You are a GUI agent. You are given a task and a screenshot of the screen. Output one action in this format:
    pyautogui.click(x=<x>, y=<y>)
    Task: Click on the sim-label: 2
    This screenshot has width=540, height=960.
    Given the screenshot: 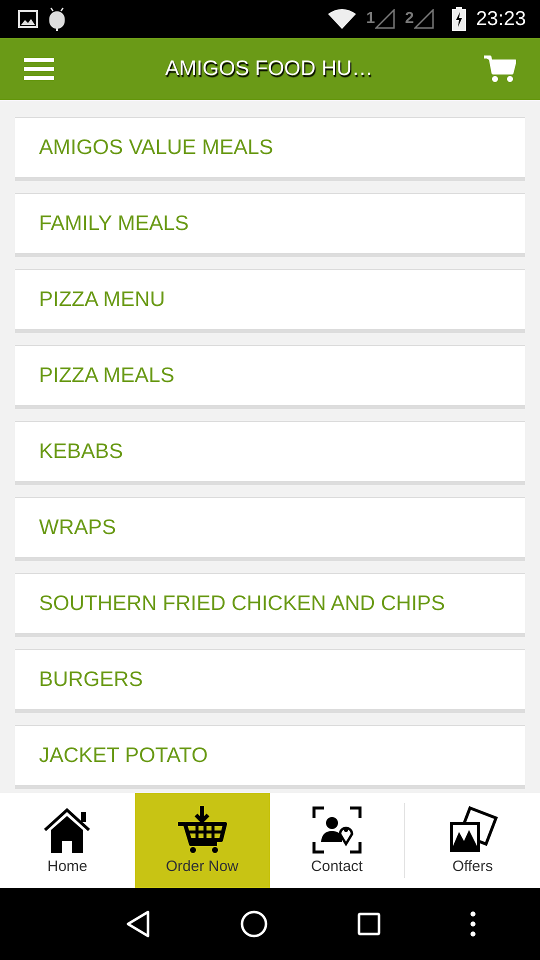 What is the action you would take?
    pyautogui.click(x=409, y=19)
    